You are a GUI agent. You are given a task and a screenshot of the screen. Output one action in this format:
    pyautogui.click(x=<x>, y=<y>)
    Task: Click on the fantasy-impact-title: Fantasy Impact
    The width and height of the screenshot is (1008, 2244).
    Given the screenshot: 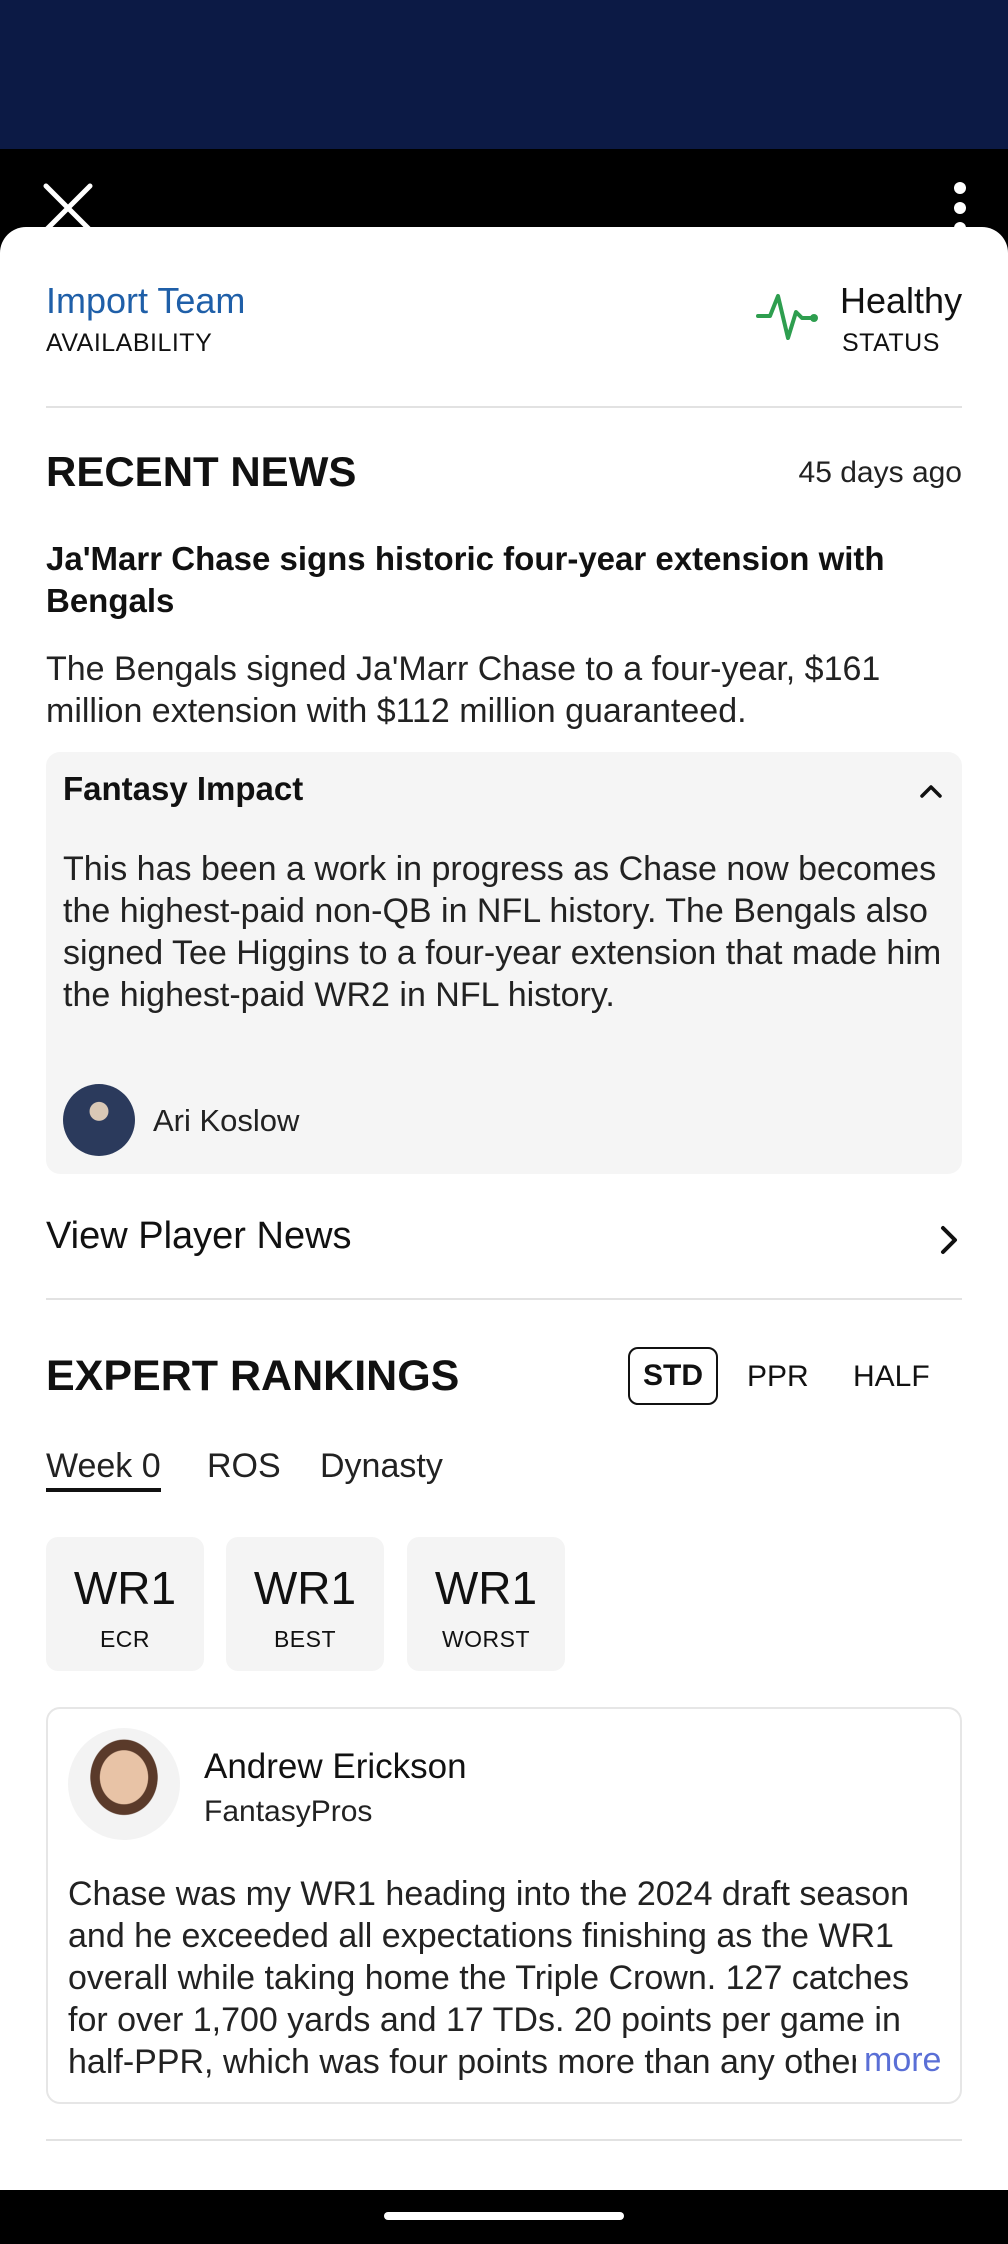 What is the action you would take?
    pyautogui.click(x=183, y=789)
    